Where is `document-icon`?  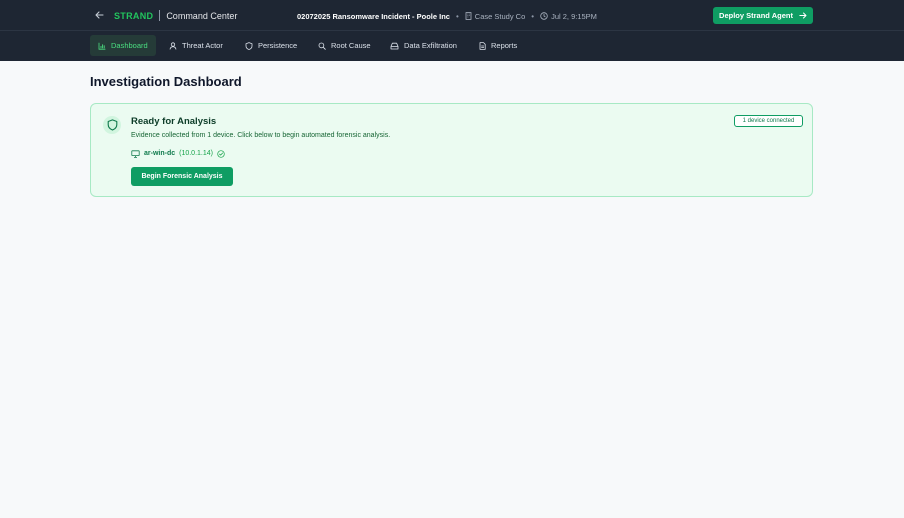 document-icon is located at coordinates (482, 45).